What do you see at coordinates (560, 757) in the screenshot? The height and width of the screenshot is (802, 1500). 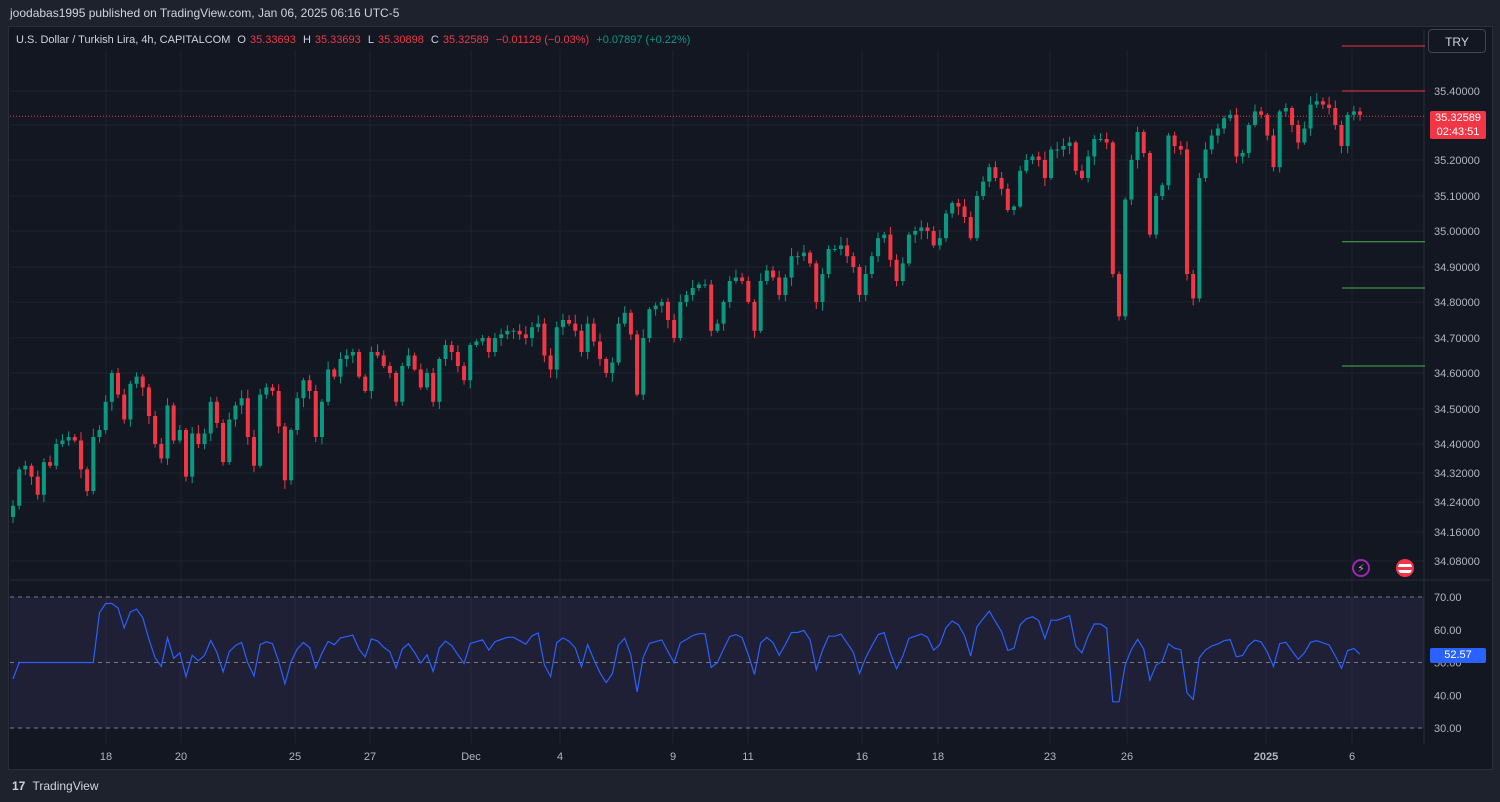 I see `time-tick-label: 4` at bounding box center [560, 757].